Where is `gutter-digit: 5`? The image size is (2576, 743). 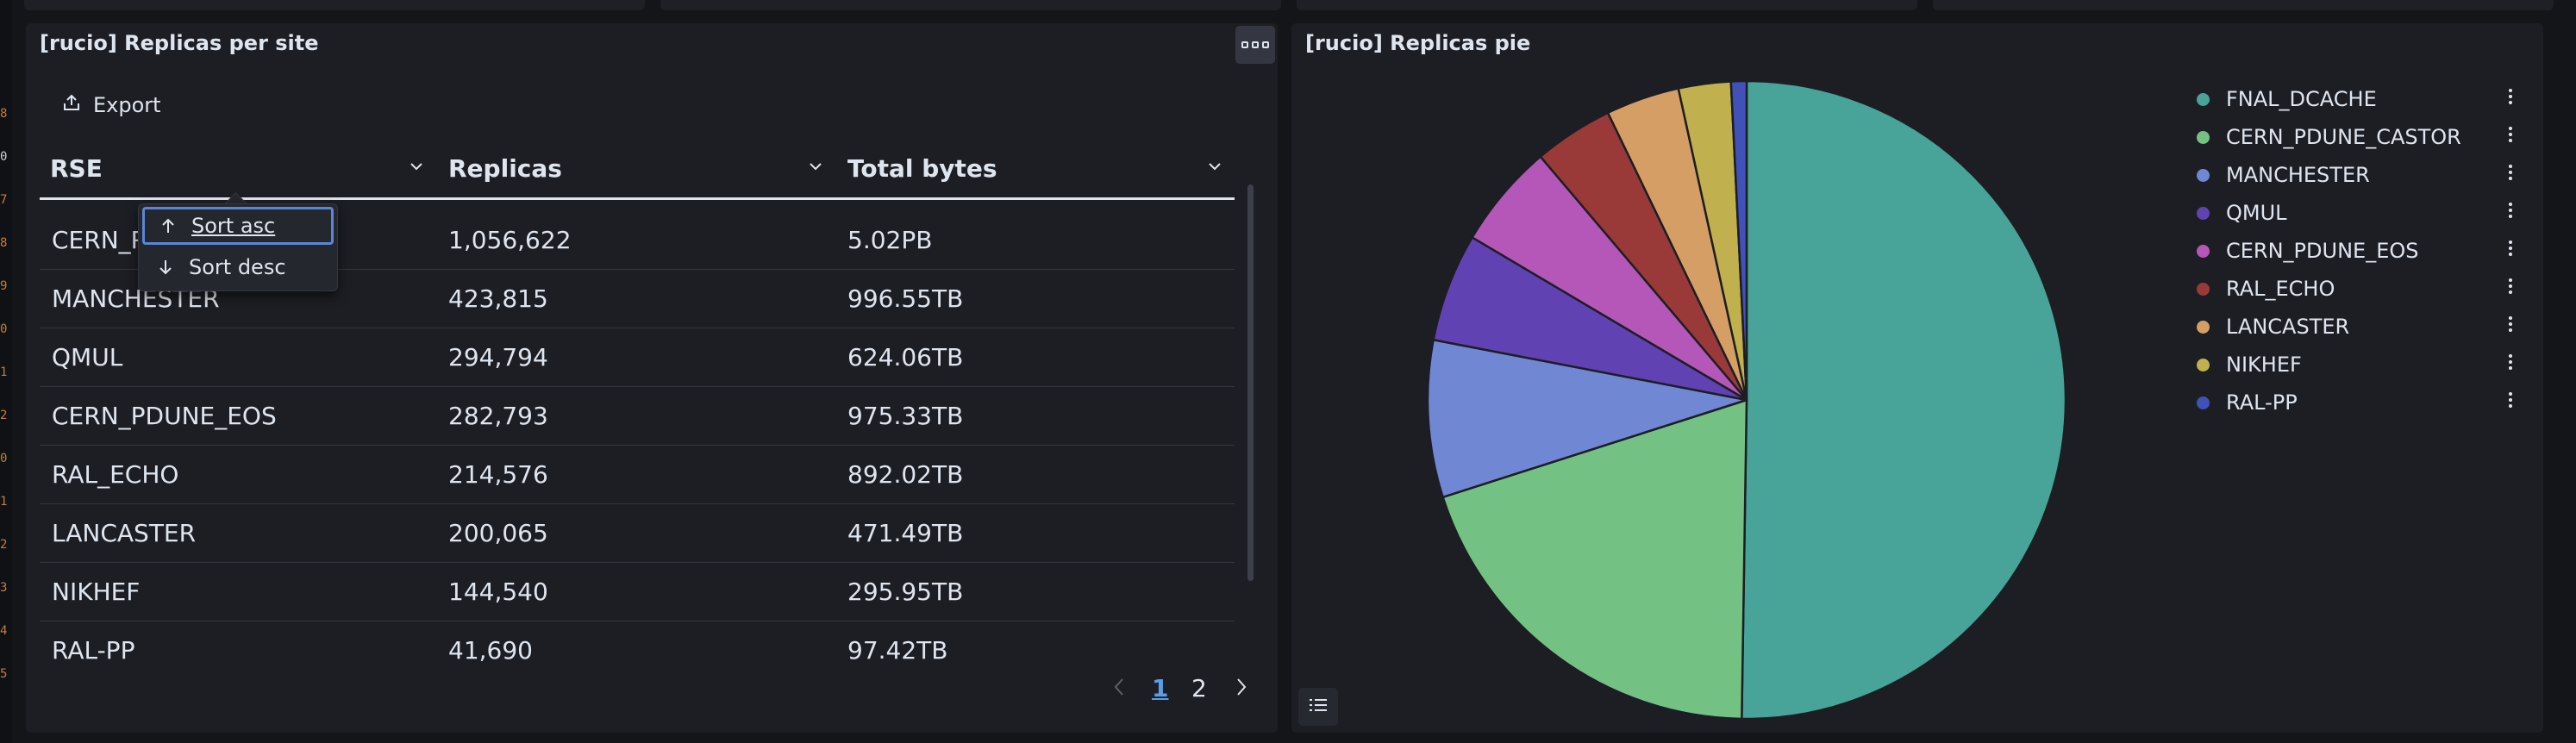
gutter-digit: 5 is located at coordinates (4, 674).